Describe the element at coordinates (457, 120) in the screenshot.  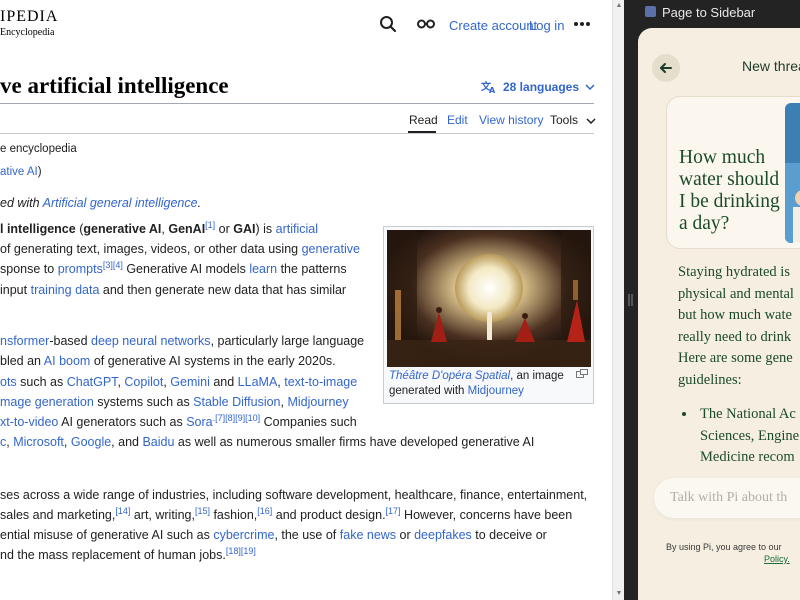
I see `tab-edit: Edit` at that location.